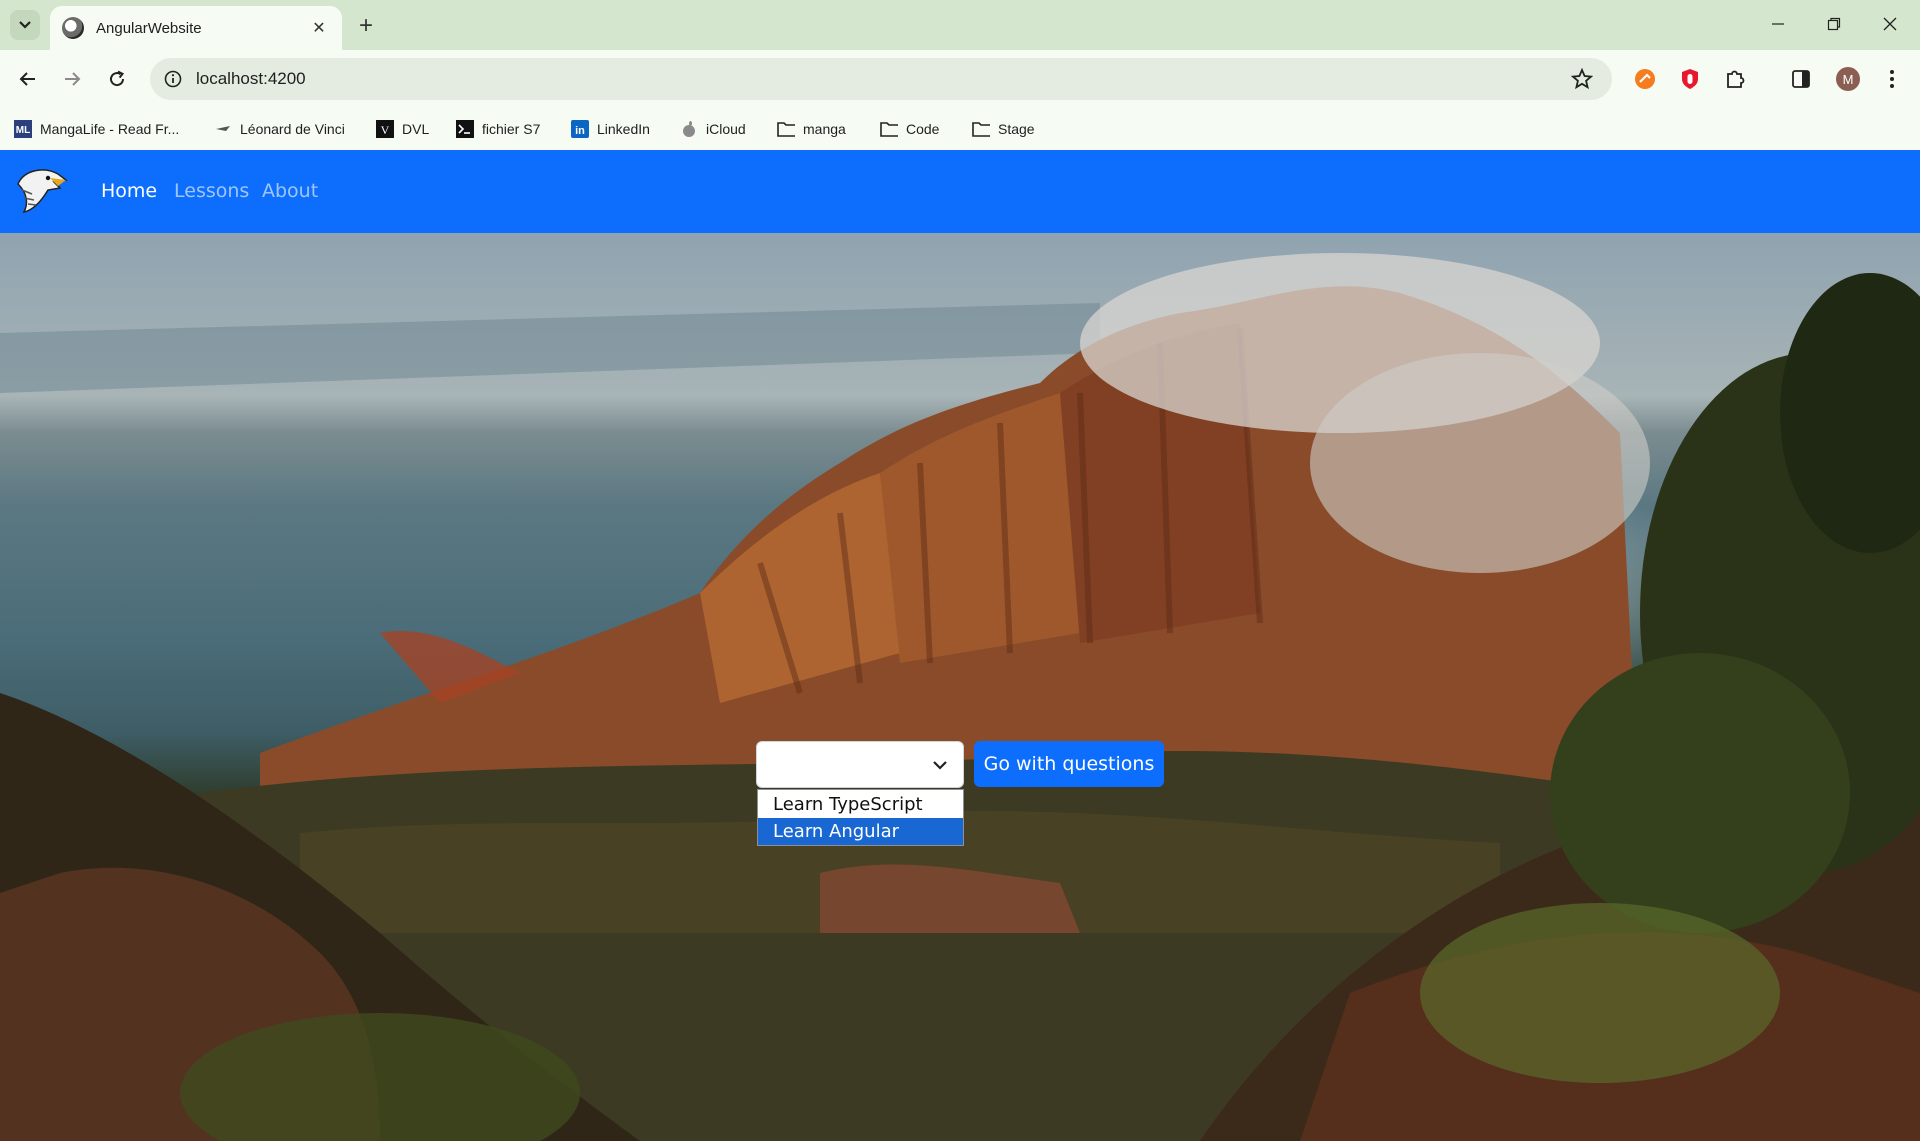 The width and height of the screenshot is (1920, 1141). Describe the element at coordinates (860, 831) in the screenshot. I see `option-learn-angular: Learn Angular` at that location.